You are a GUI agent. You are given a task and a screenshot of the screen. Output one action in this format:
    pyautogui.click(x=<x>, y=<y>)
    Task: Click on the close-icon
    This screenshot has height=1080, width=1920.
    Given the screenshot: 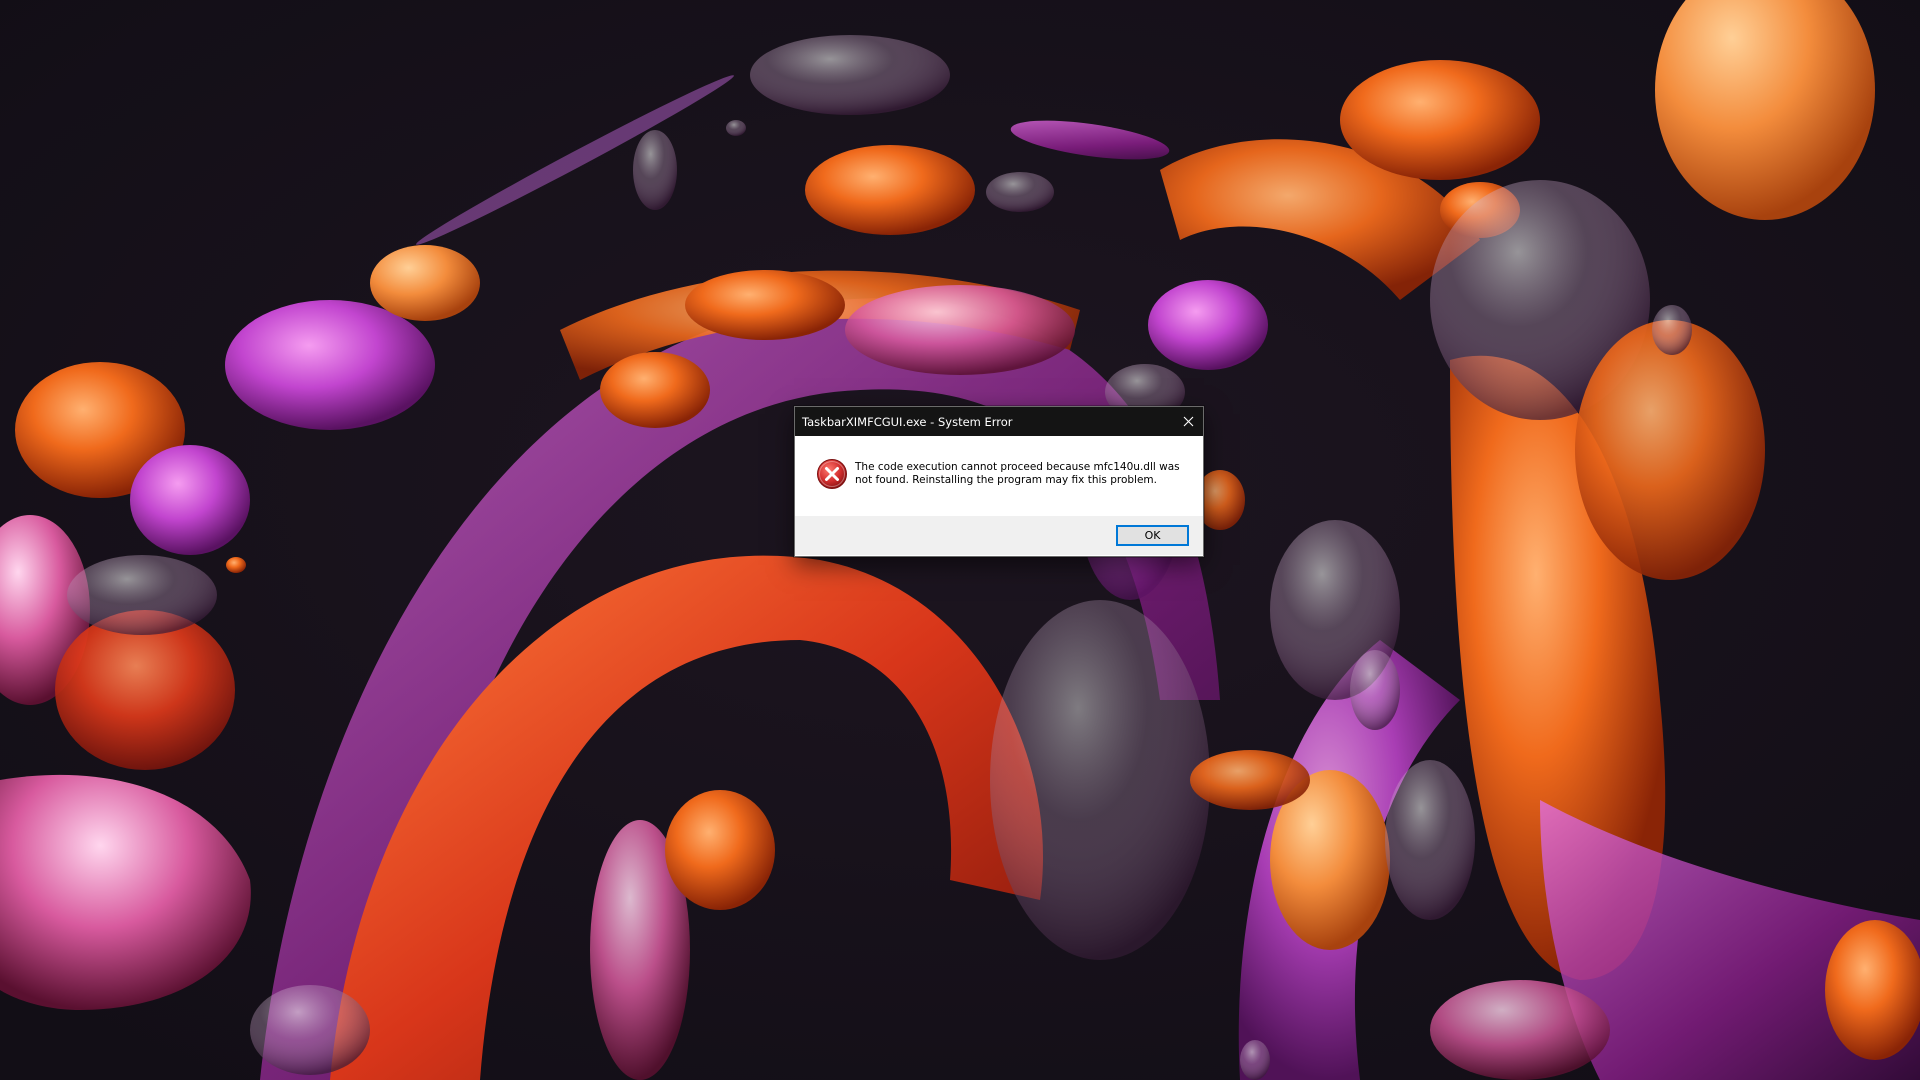 What is the action you would take?
    pyautogui.click(x=1188, y=421)
    